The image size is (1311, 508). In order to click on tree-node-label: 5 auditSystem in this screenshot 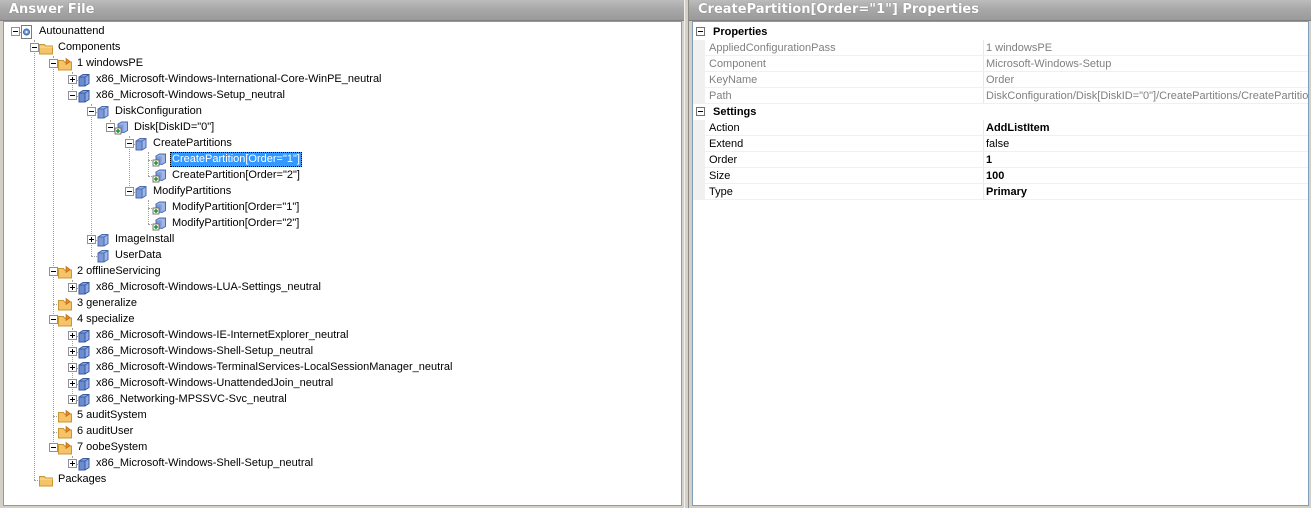, I will do `click(112, 415)`.